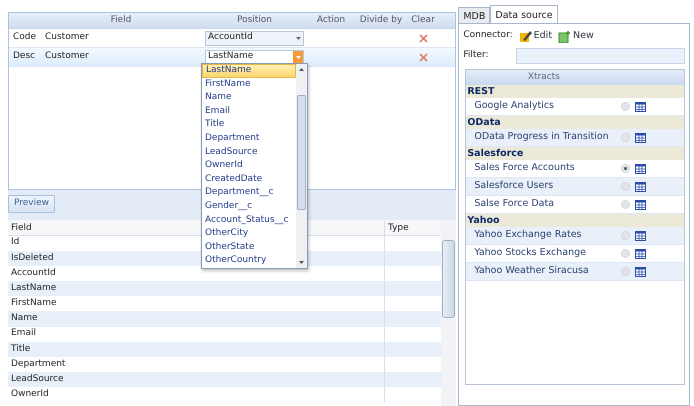 Image resolution: width=694 pixels, height=406 pixels. Describe the element at coordinates (254, 21) in the screenshot. I see `column-header: Position` at that location.